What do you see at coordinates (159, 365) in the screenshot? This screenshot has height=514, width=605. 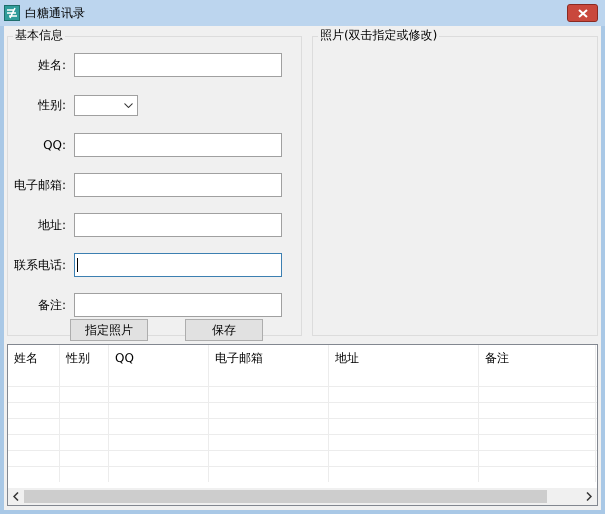 I see `column-header: QQ` at bounding box center [159, 365].